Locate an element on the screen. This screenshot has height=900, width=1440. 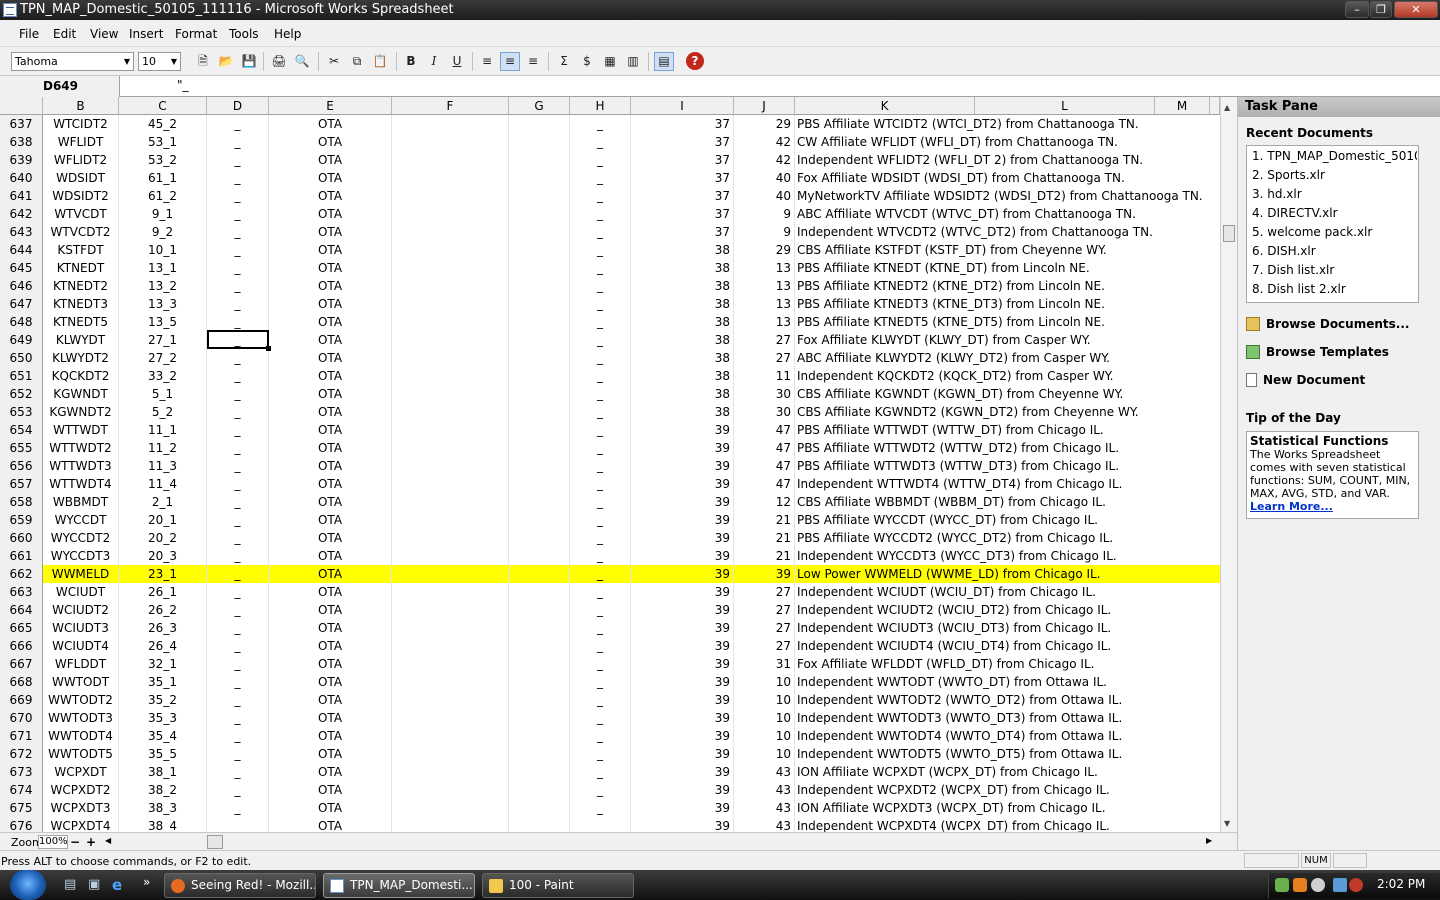
column-header-j: J is located at coordinates (764, 106).